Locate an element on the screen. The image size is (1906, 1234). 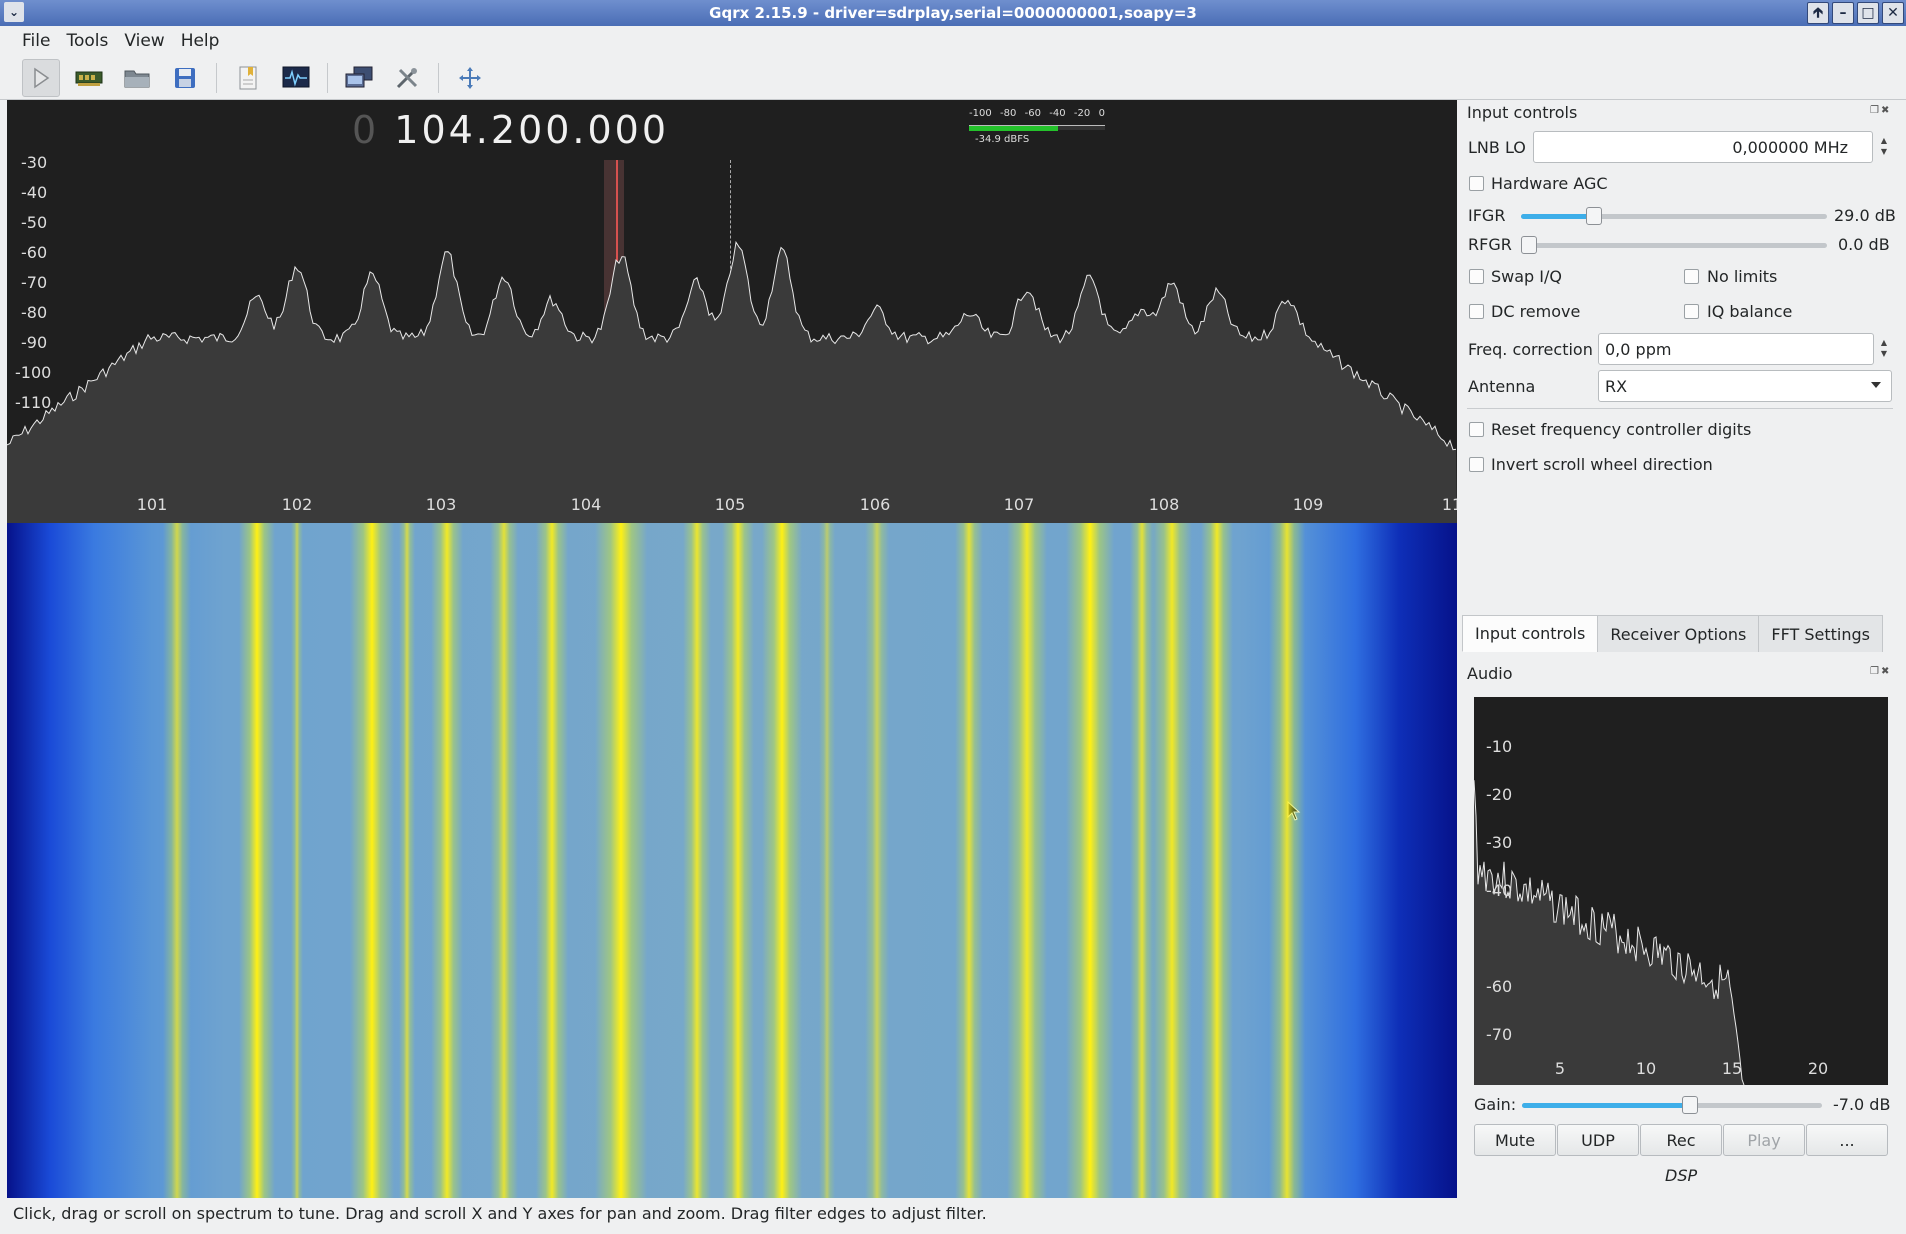
tab-fft-settings: FFT Settings is located at coordinates (1820, 633).